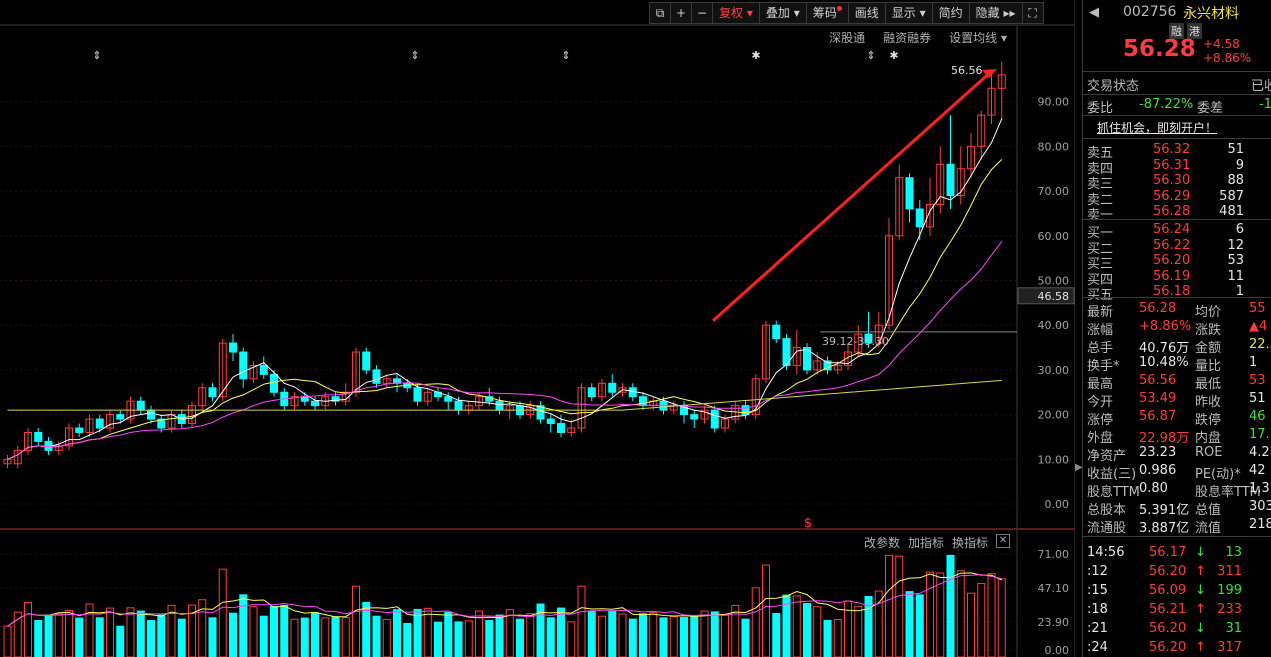 The width and height of the screenshot is (1271, 657). What do you see at coordinates (1177, 213) in the screenshot?
I see `ask-row: 卖一 56.28 481` at bounding box center [1177, 213].